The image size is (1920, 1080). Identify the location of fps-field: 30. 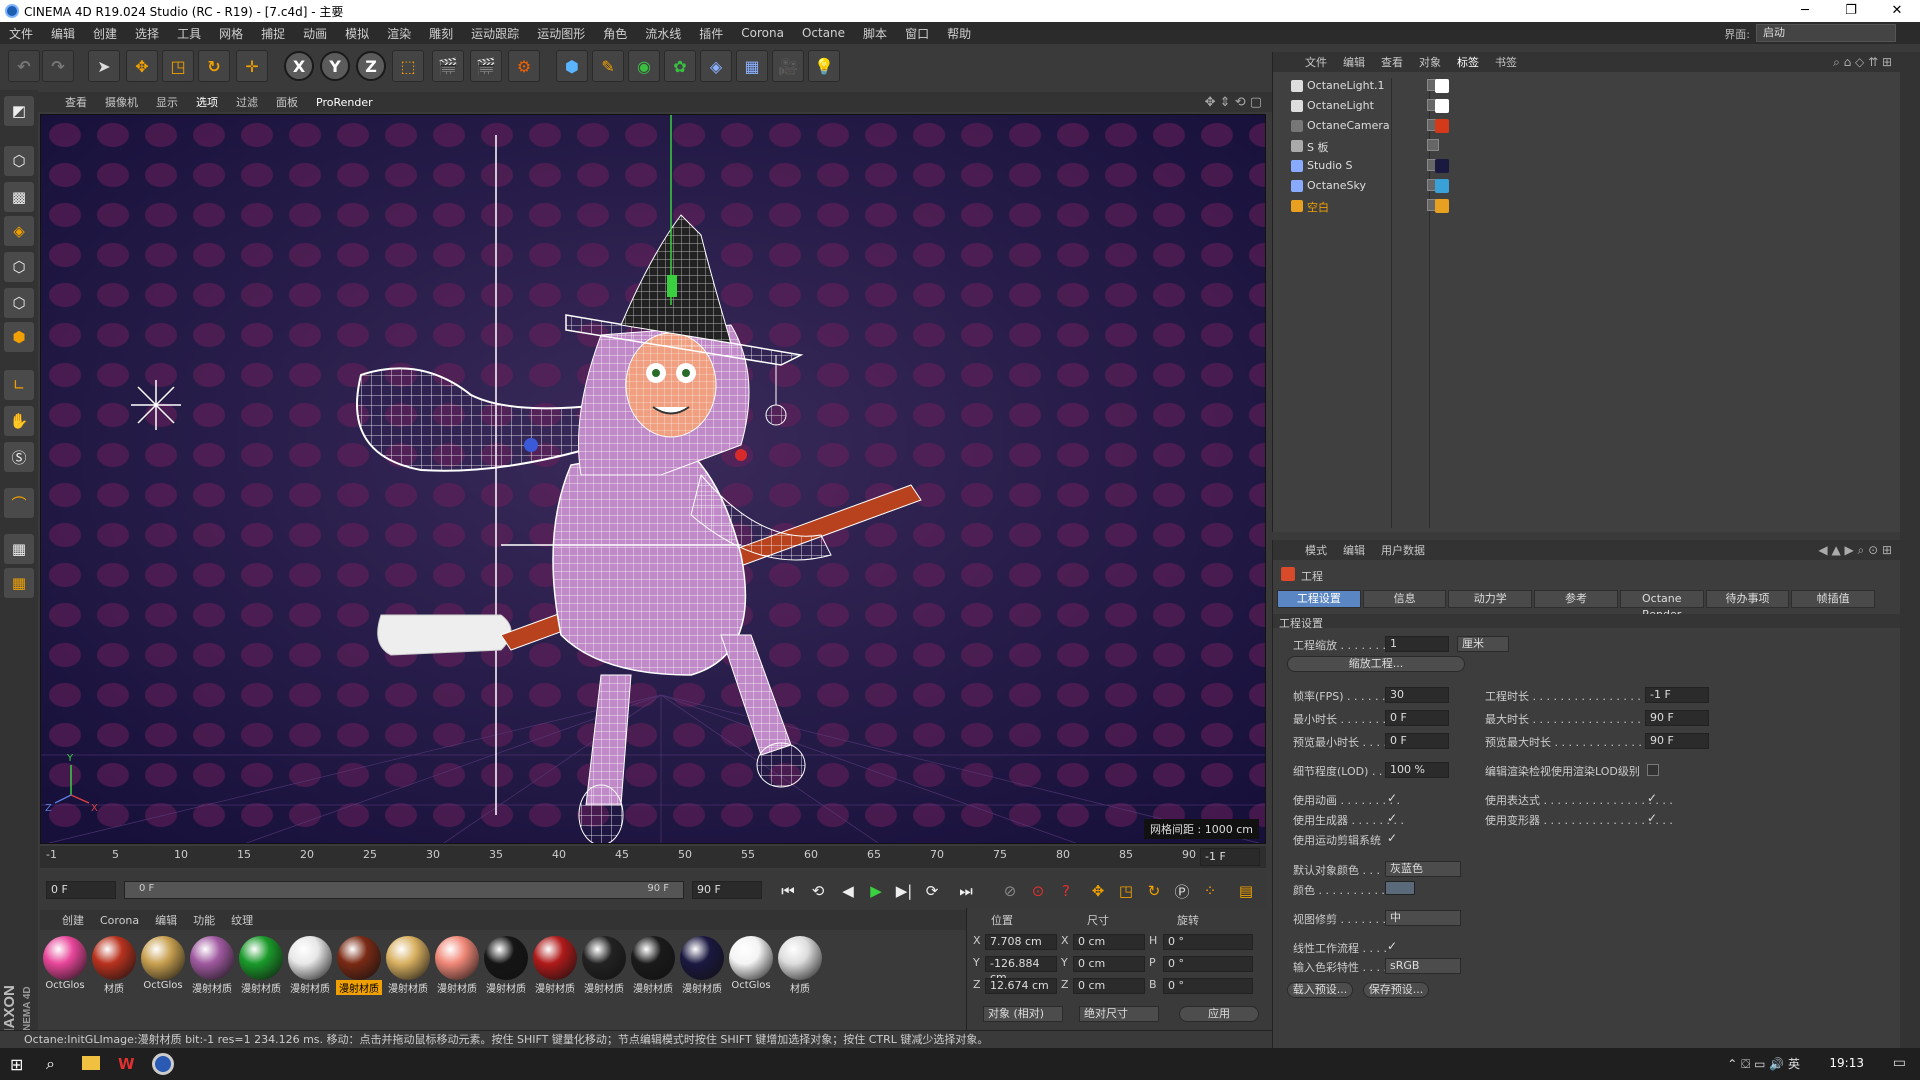
(1417, 695).